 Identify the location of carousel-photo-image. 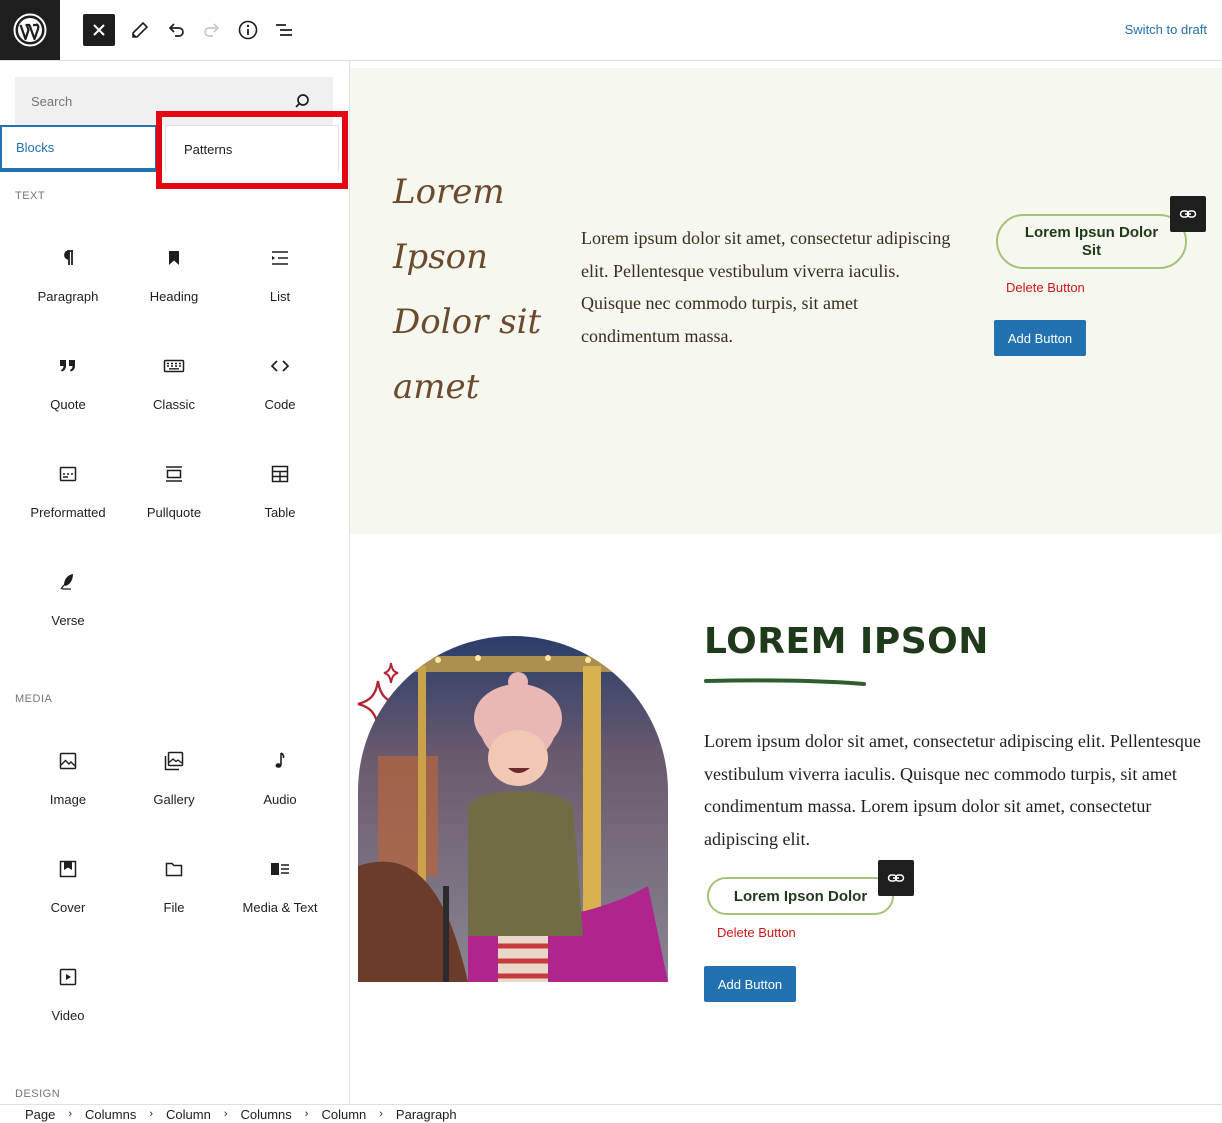
(513, 809).